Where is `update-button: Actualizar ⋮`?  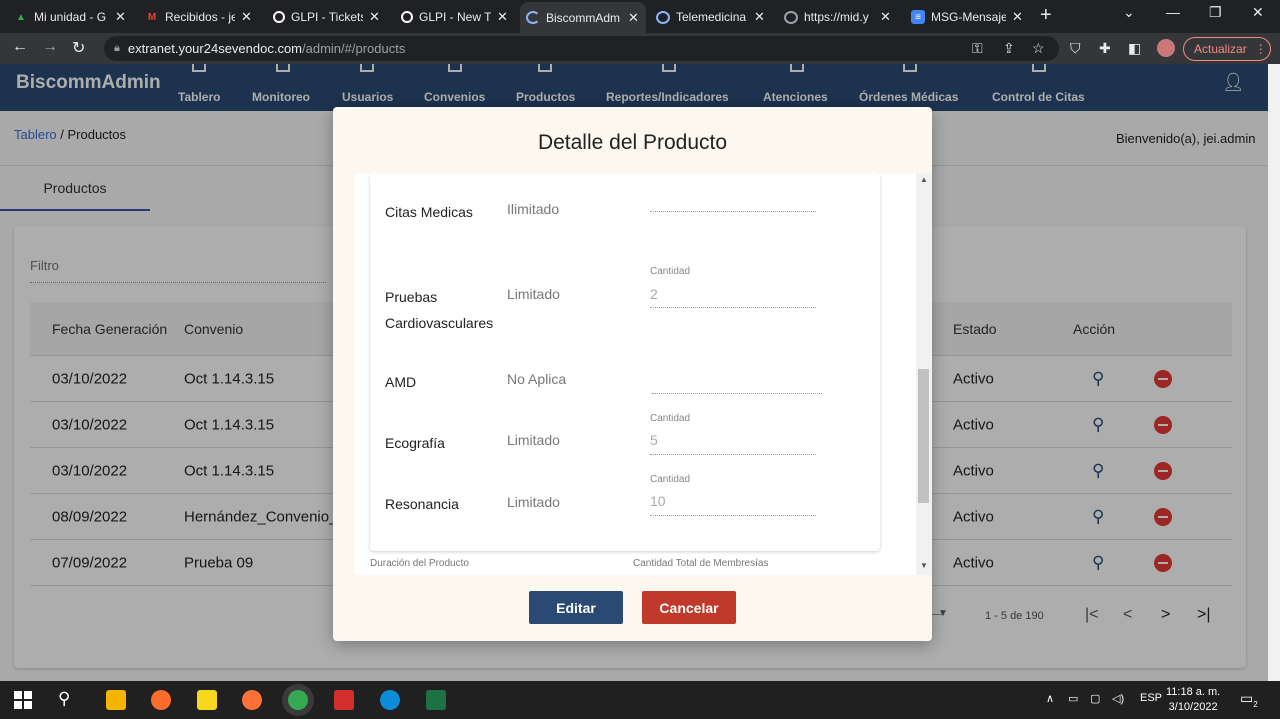
update-button: Actualizar ⋮ is located at coordinates (1227, 49).